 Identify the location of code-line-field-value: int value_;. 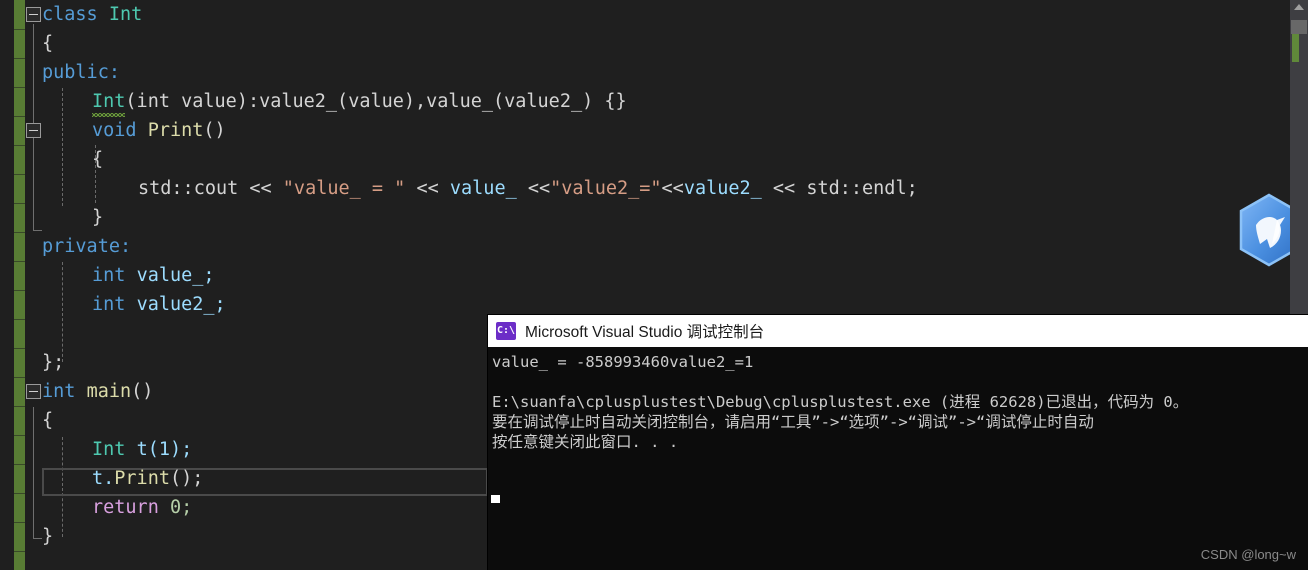
(107, 275).